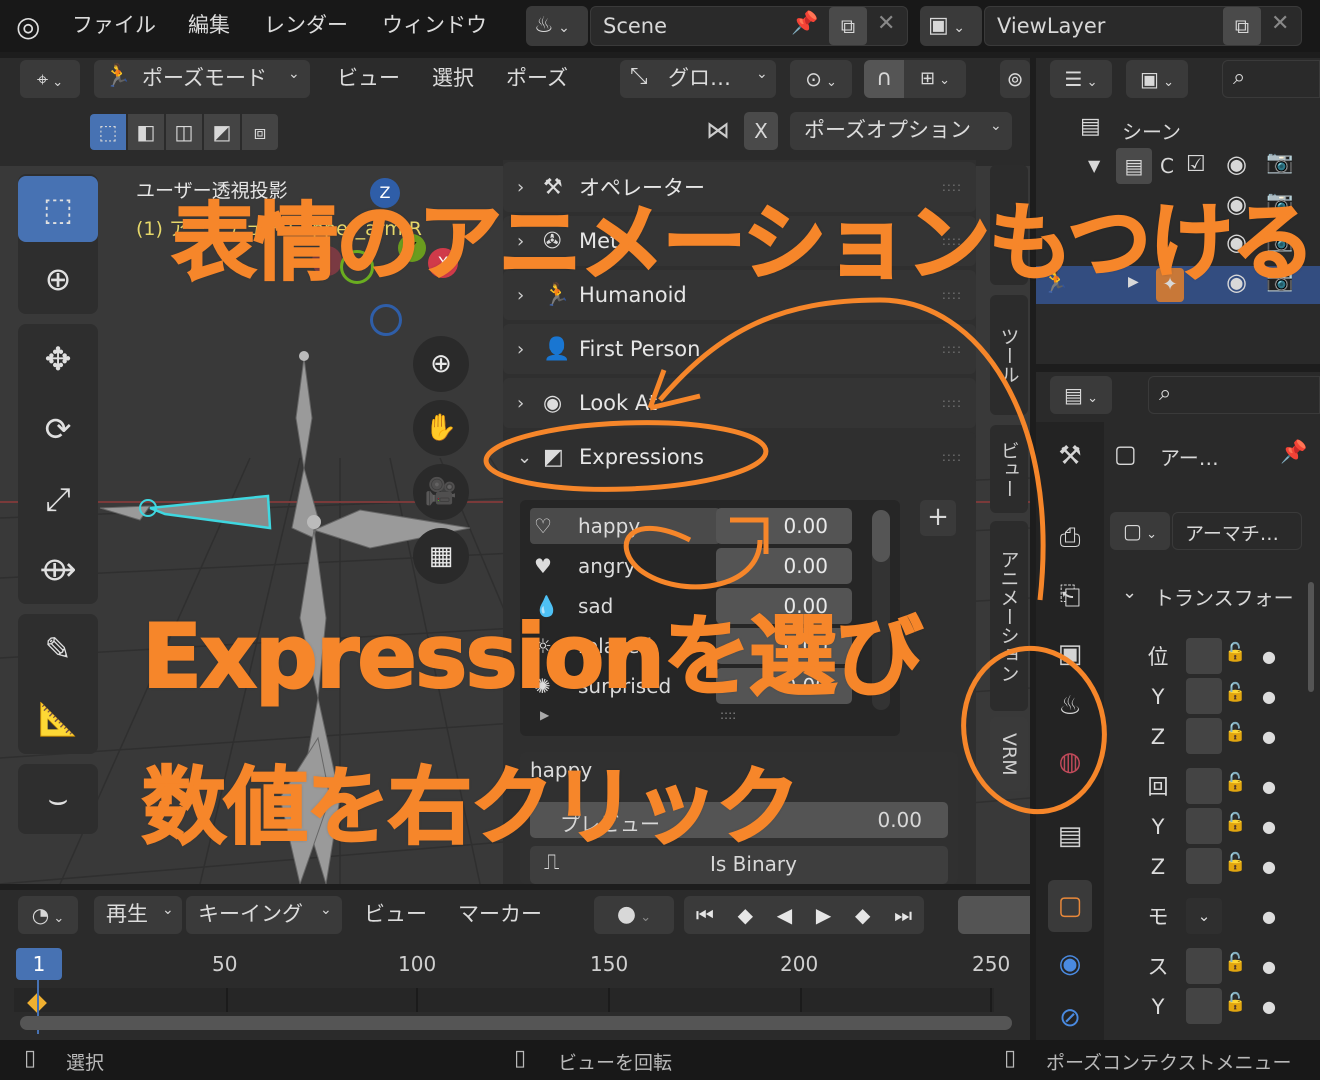 This screenshot has width=1320, height=1080. What do you see at coordinates (901, 131) in the screenshot?
I see `pose-options-dropdown: ポーズオプション ⌄` at bounding box center [901, 131].